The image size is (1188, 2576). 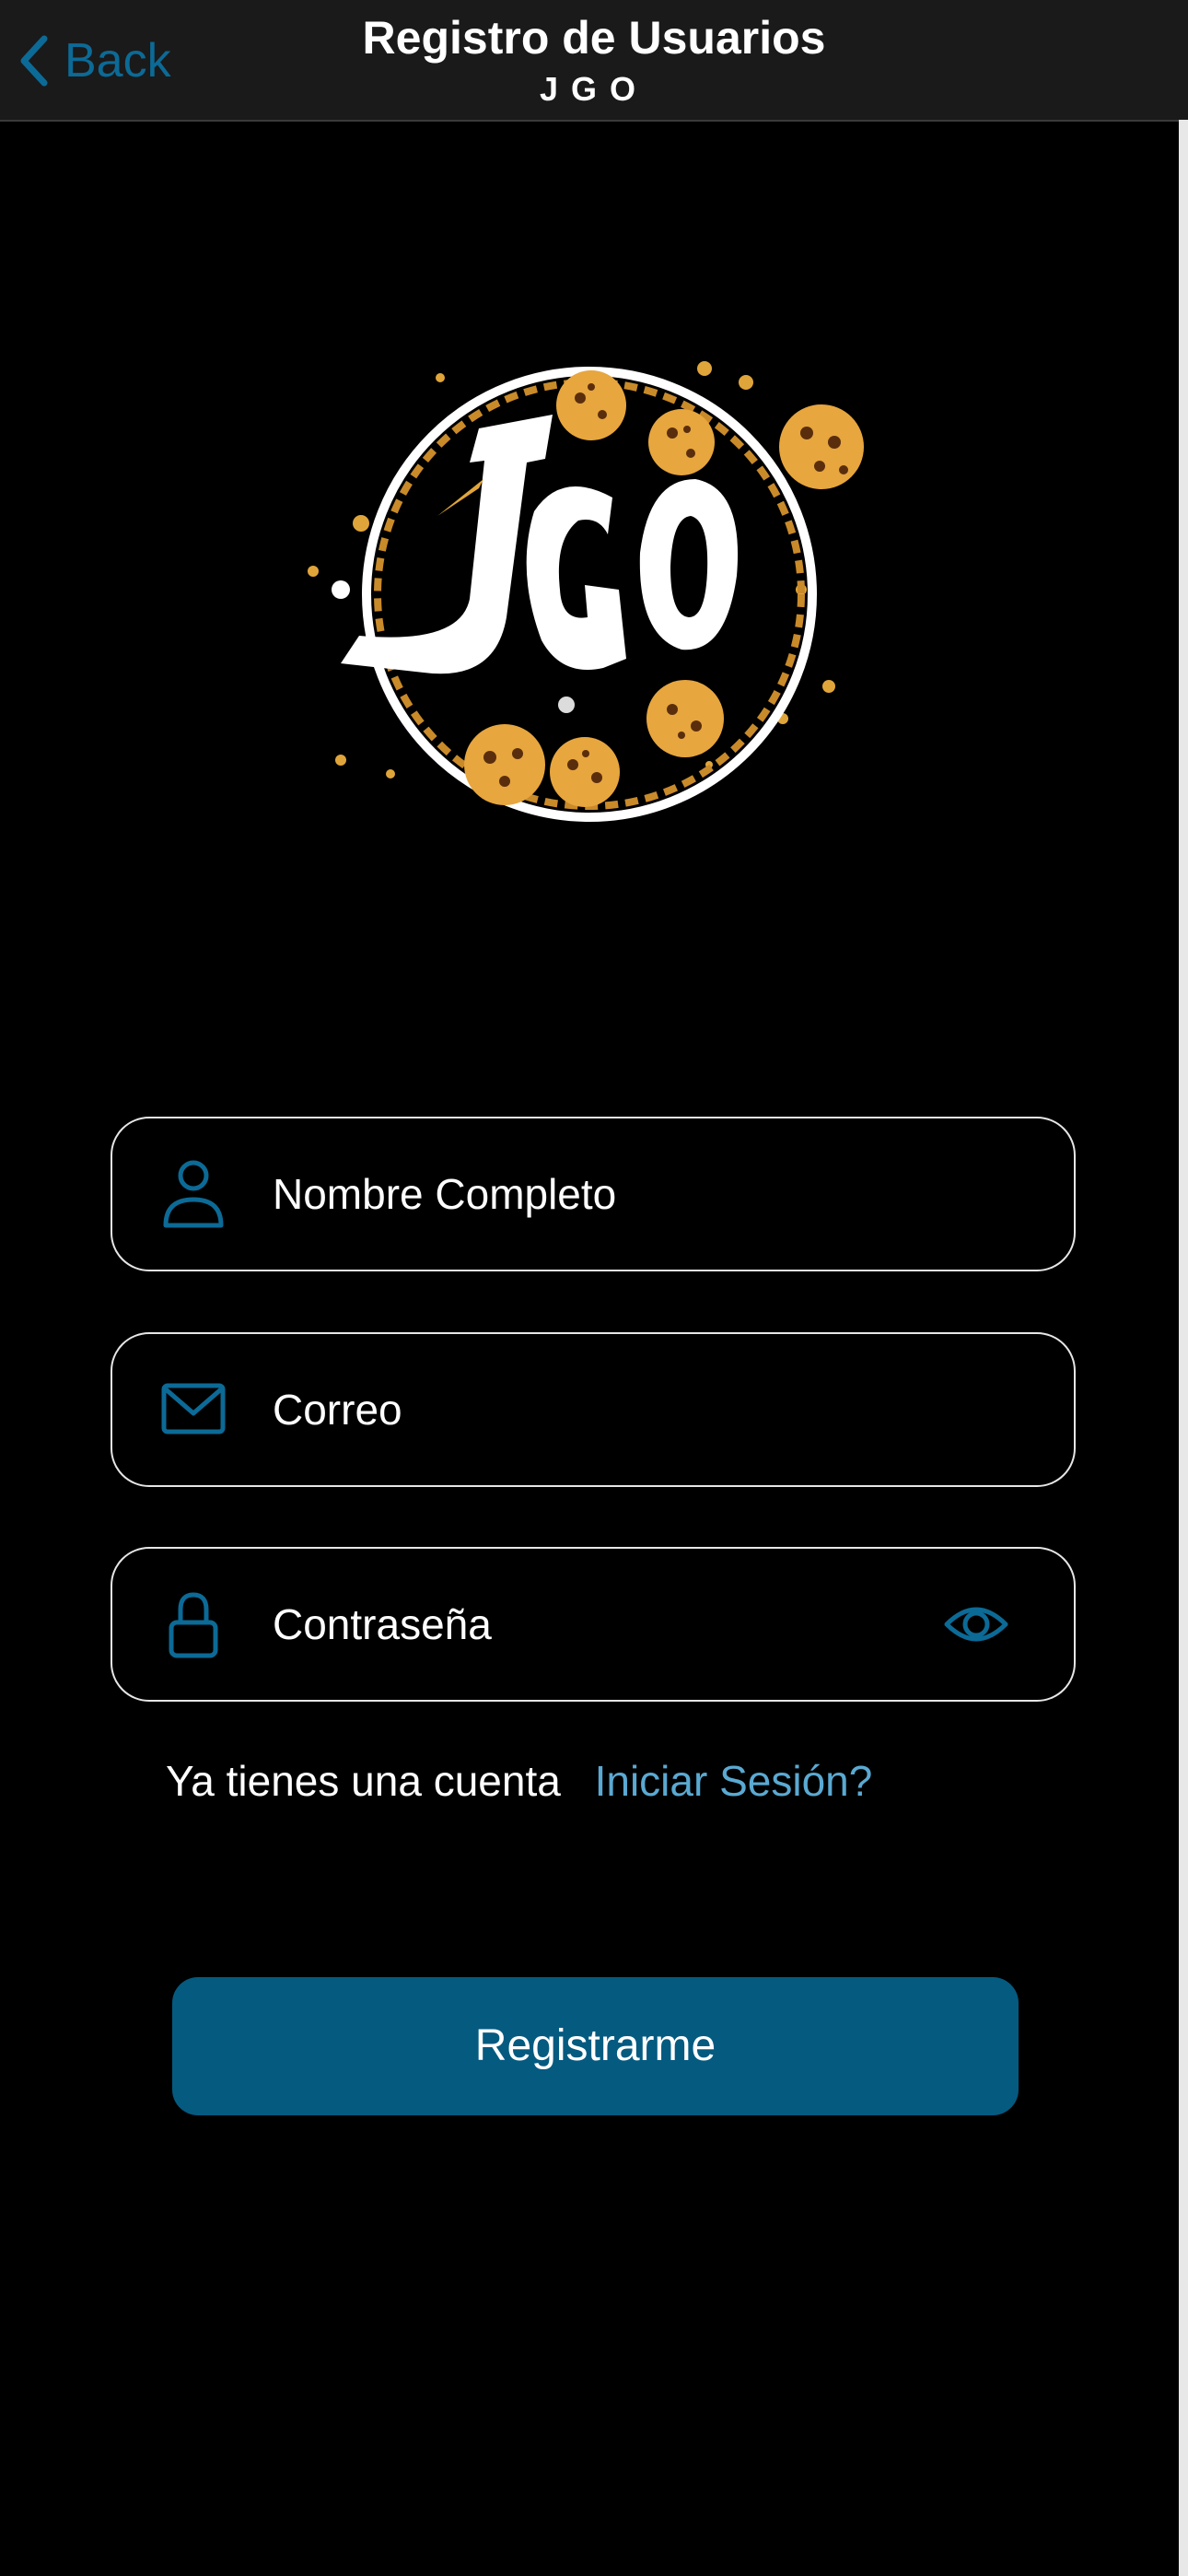 I want to click on login-link: Iniciar Sesión?, so click(x=734, y=1781).